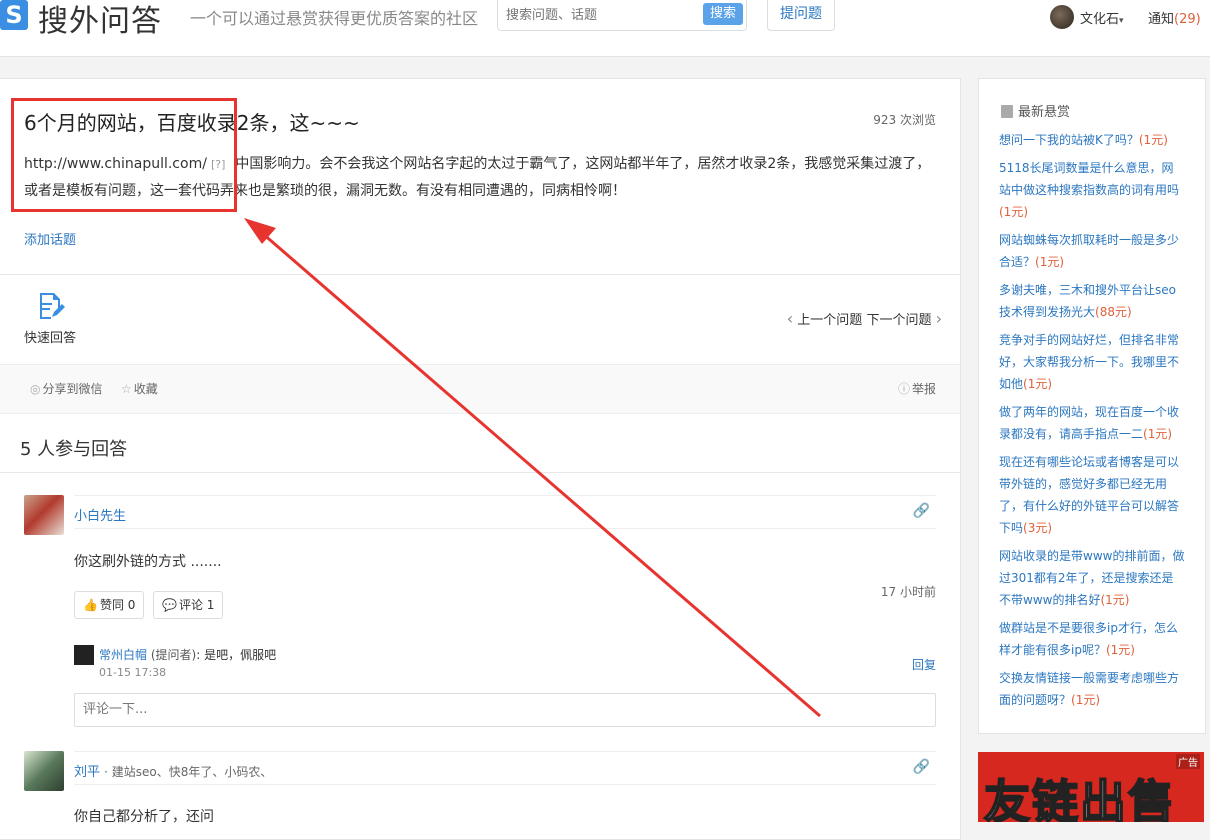 Image resolution: width=1210 pixels, height=840 pixels. I want to click on bounty-item: 想问一下我的站被K了吗？(1元), so click(1092, 140).